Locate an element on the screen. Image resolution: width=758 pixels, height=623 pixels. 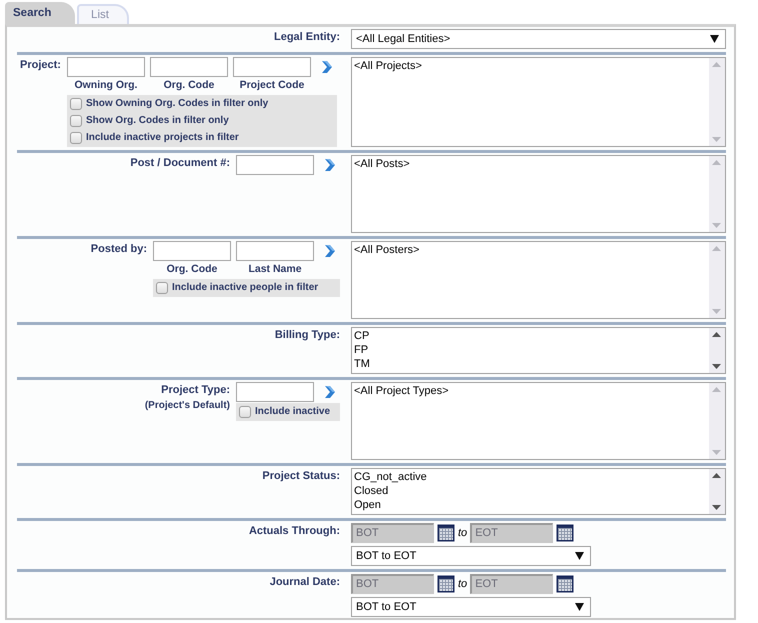
list-option: Closed is located at coordinates (530, 491).